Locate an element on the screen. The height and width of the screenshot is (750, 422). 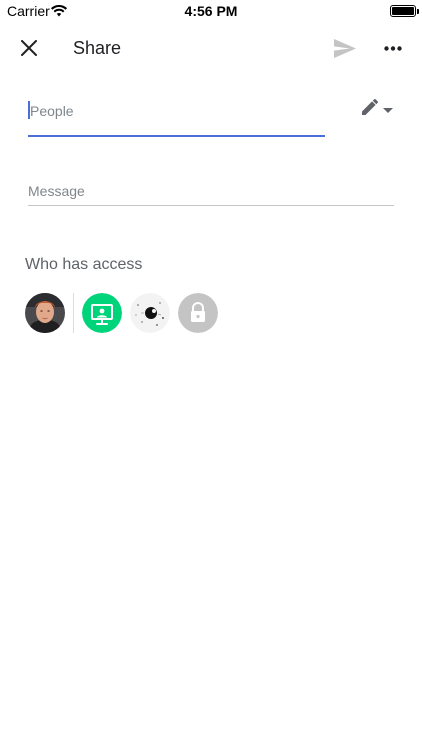
message-input is located at coordinates (211, 191).